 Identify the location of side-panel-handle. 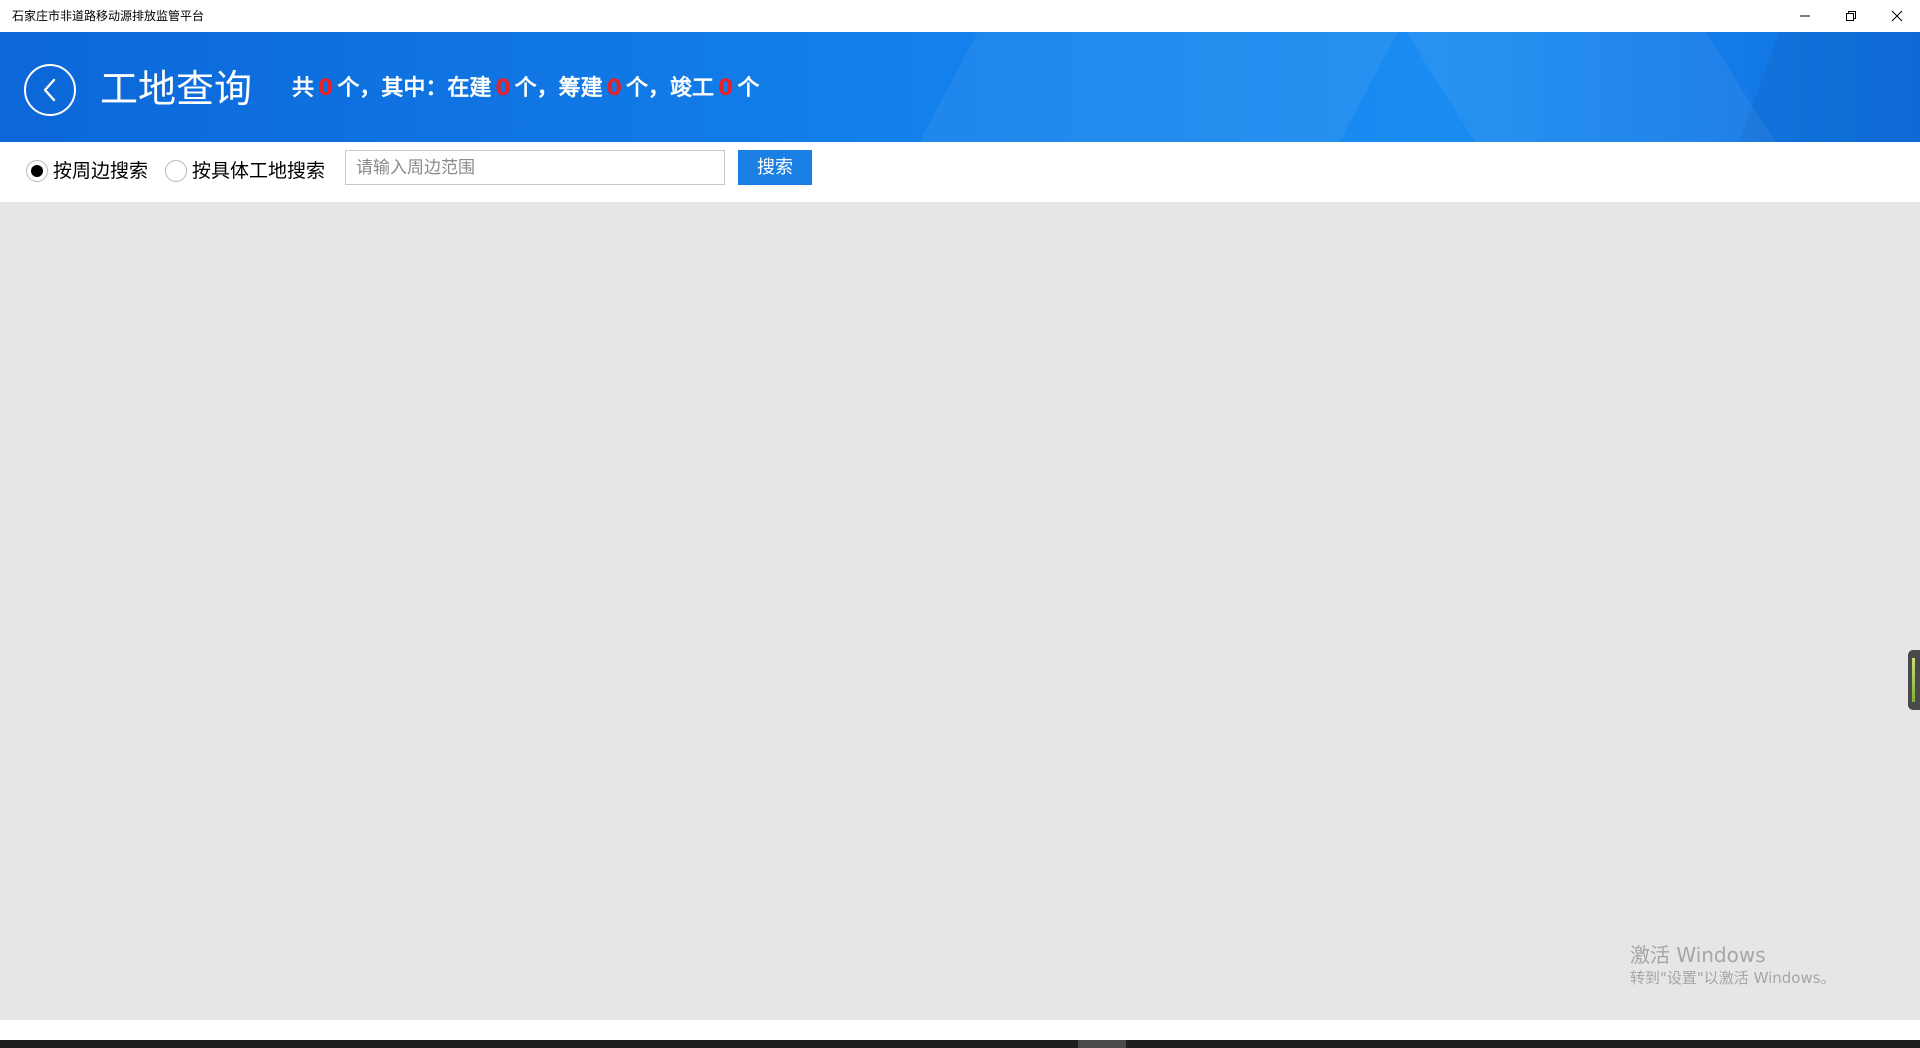
(1914, 680).